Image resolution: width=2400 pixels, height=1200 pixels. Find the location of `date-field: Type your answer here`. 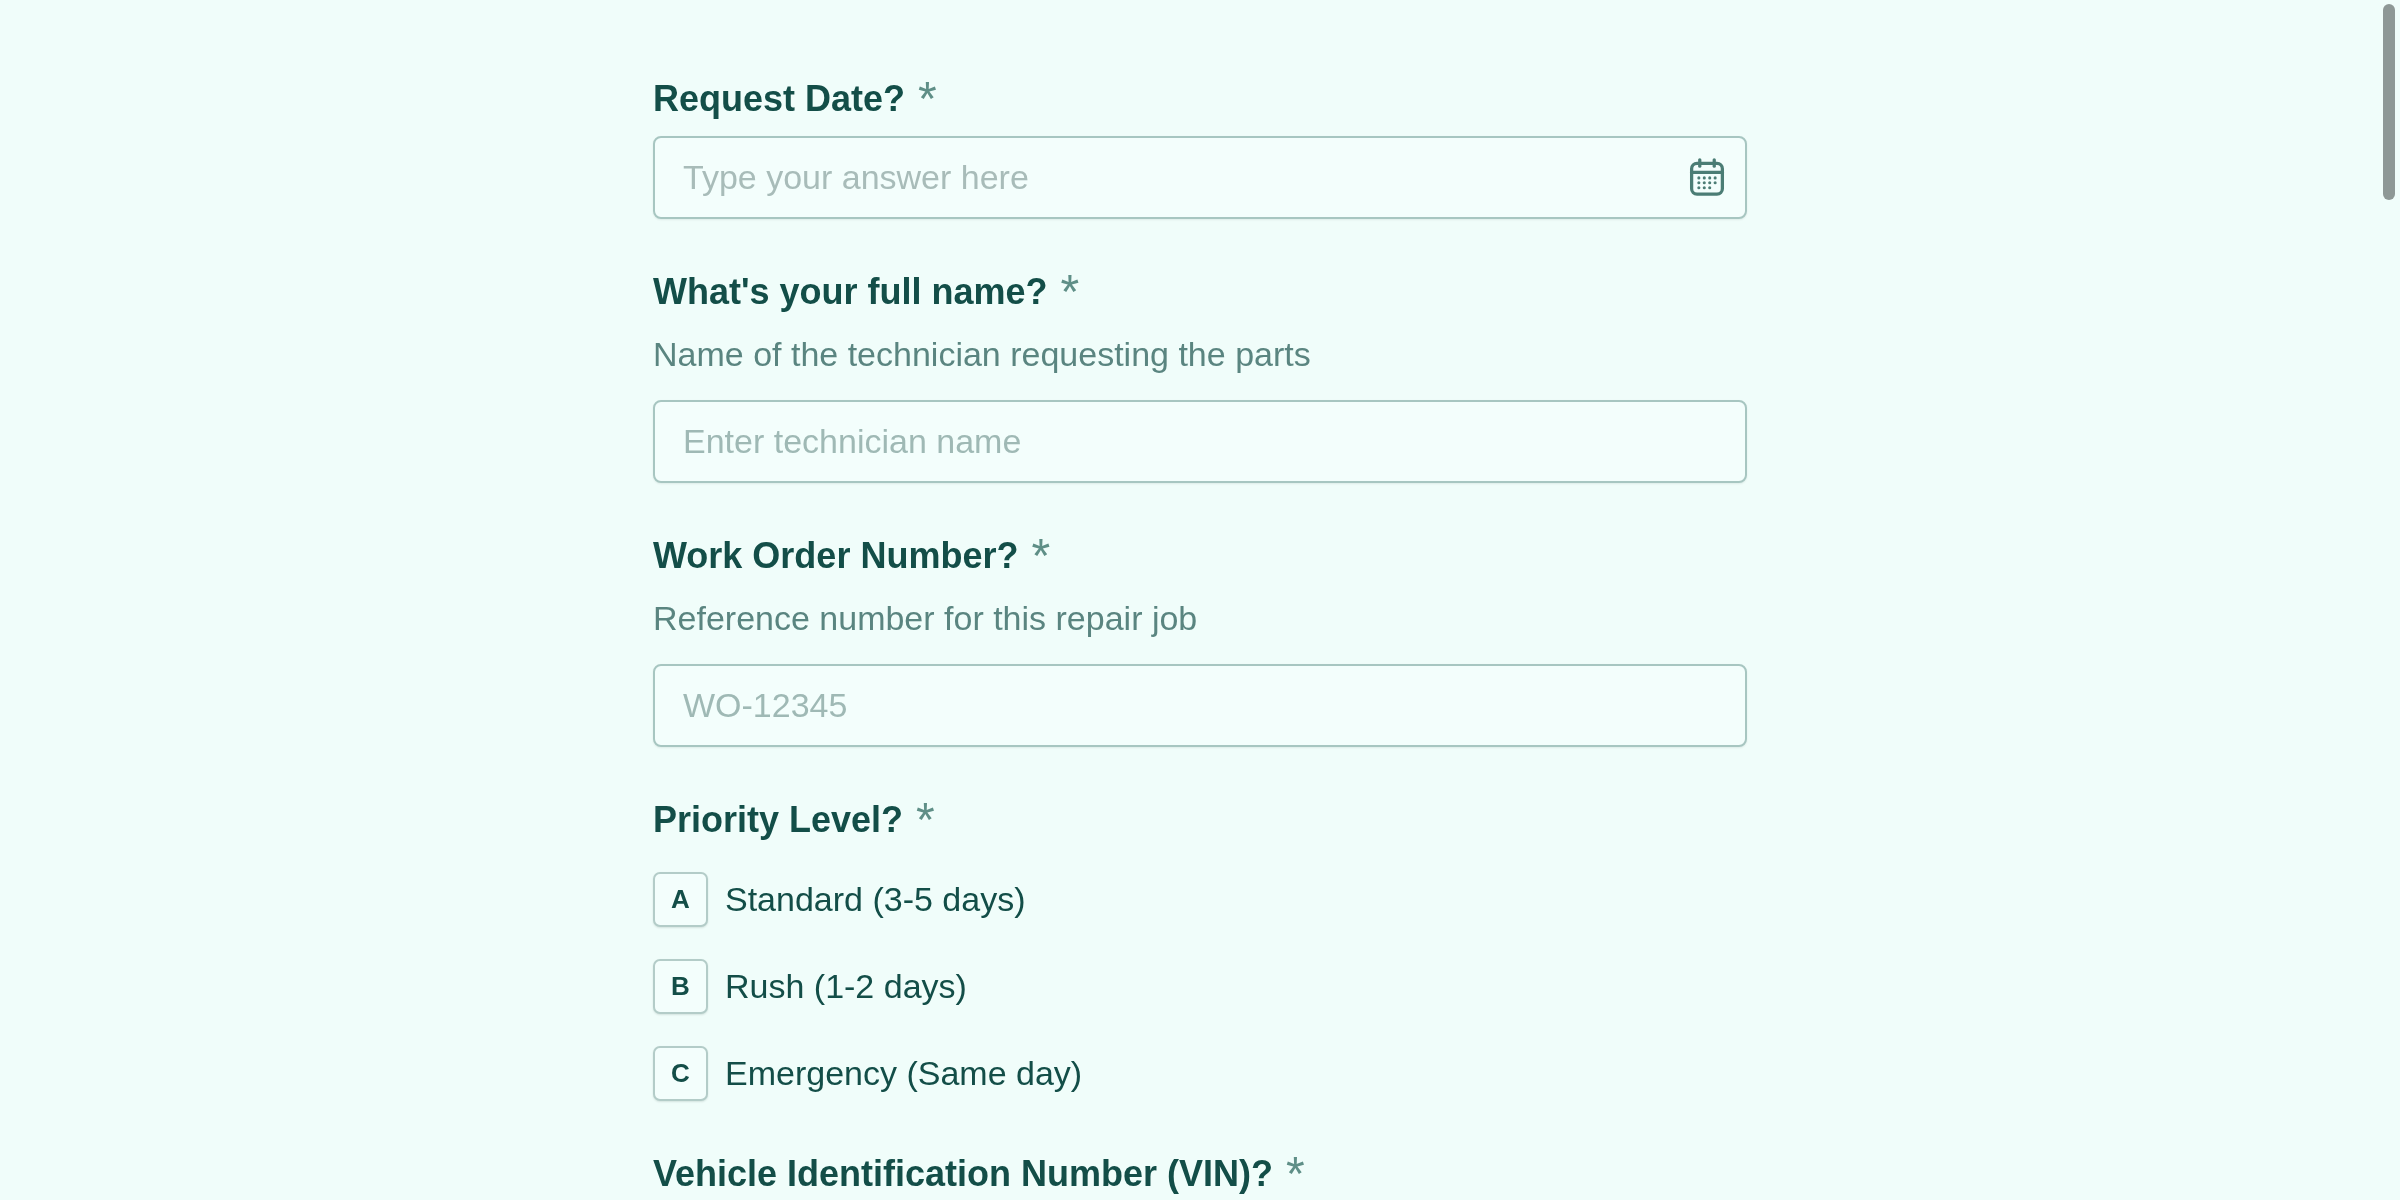

date-field: Type your answer here is located at coordinates (1200, 177).